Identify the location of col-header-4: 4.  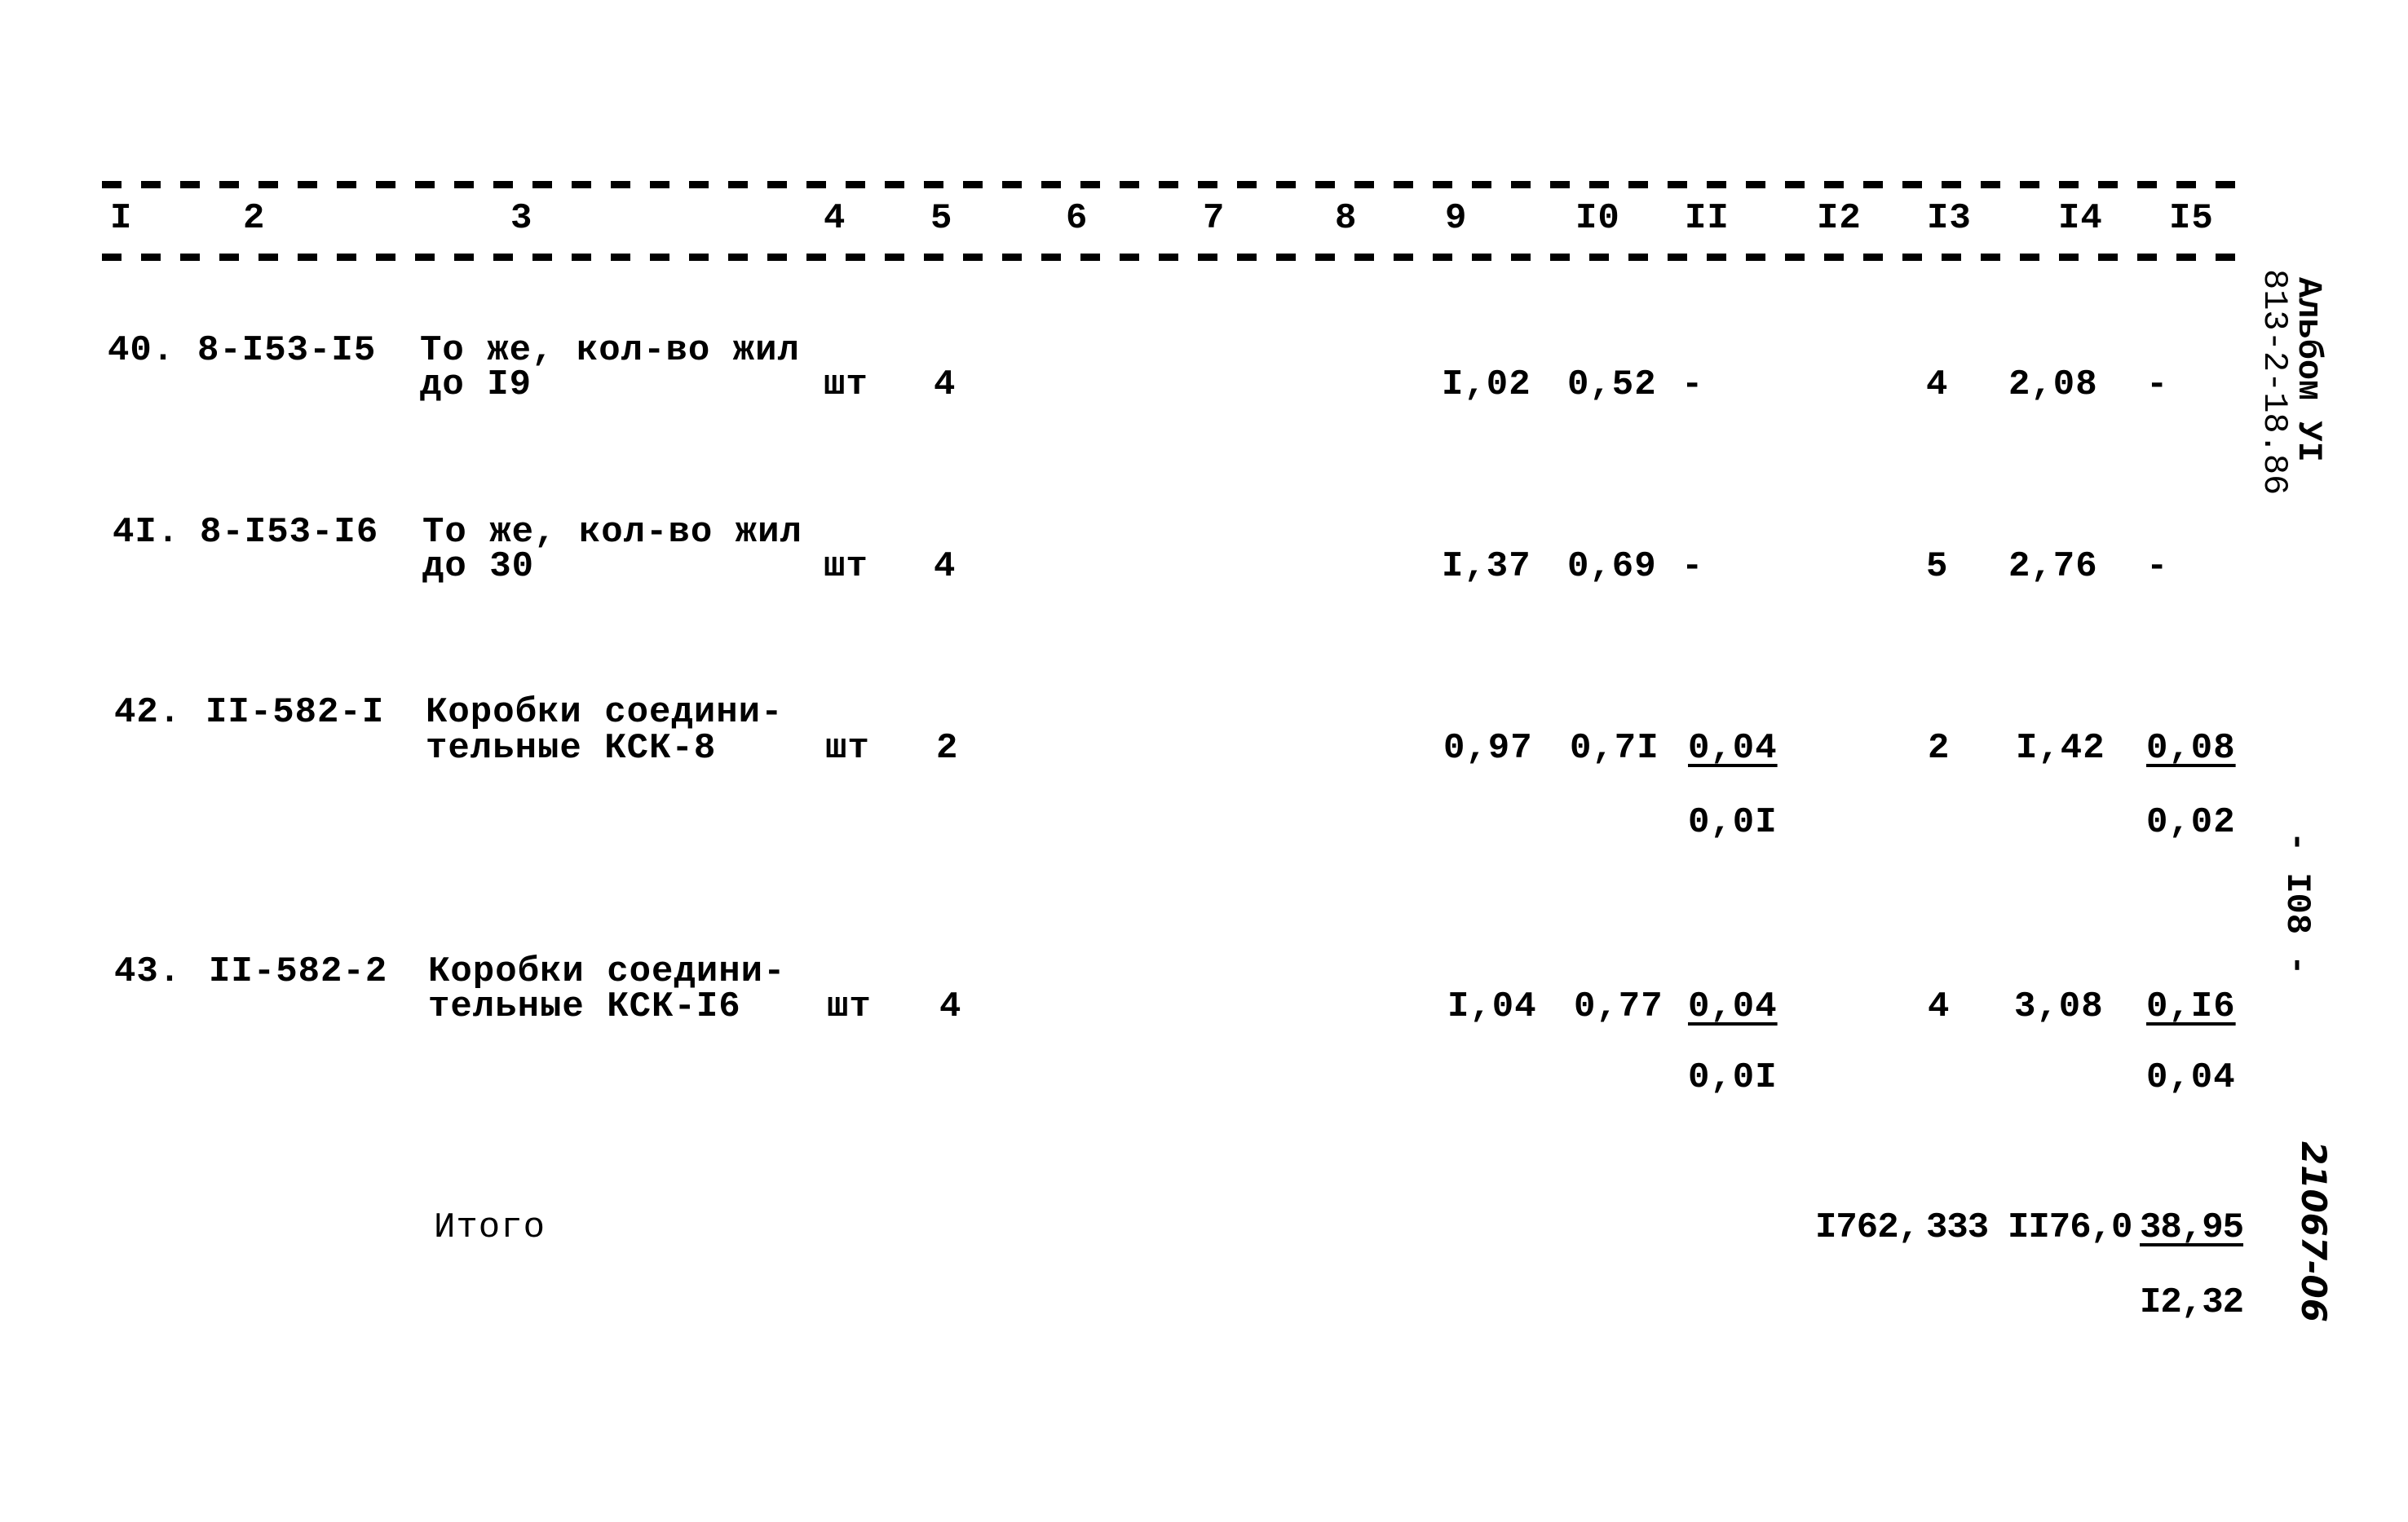
(835, 219).